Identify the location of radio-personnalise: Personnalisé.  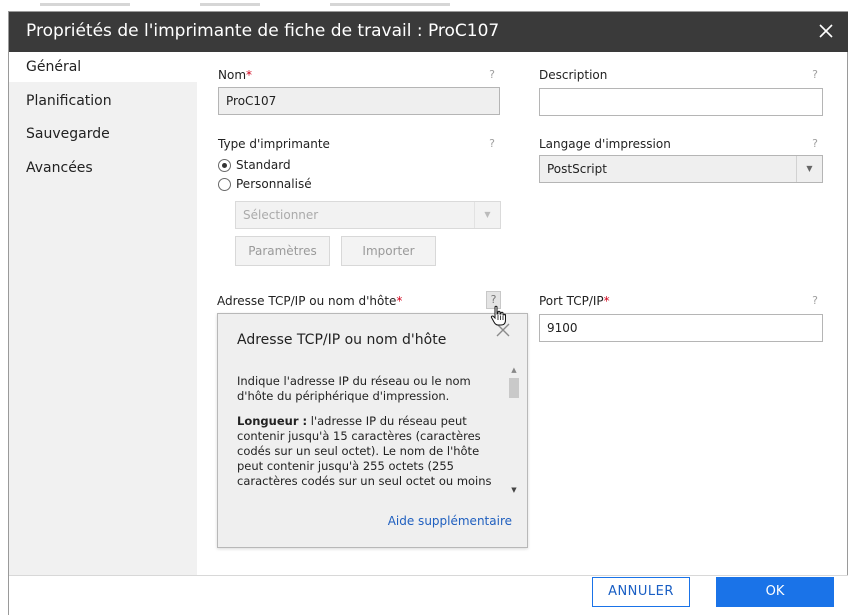
(265, 184).